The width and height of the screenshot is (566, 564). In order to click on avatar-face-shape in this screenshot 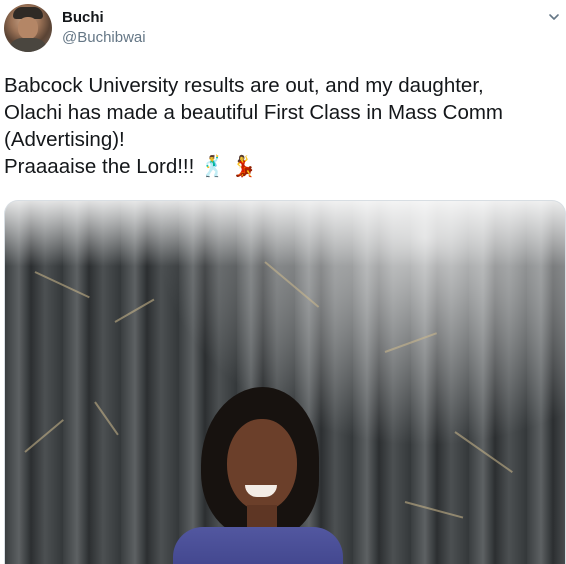, I will do `click(28, 28)`.